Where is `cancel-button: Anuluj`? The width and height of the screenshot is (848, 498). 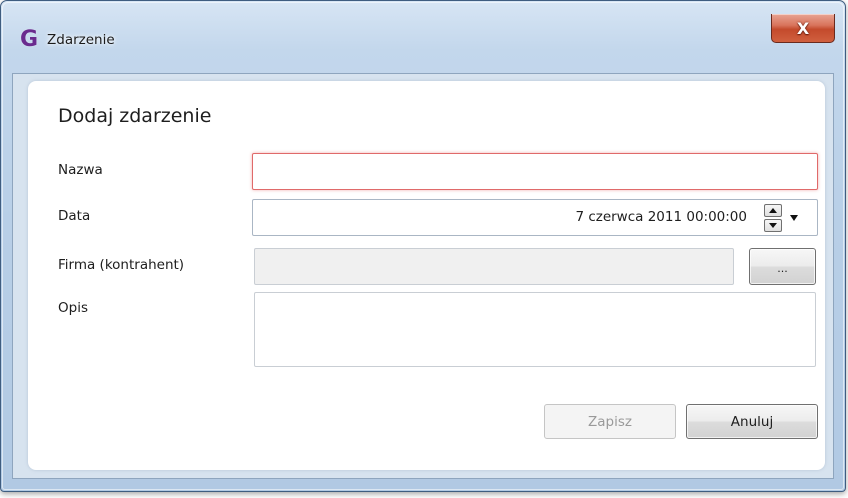 cancel-button: Anuluj is located at coordinates (752, 421).